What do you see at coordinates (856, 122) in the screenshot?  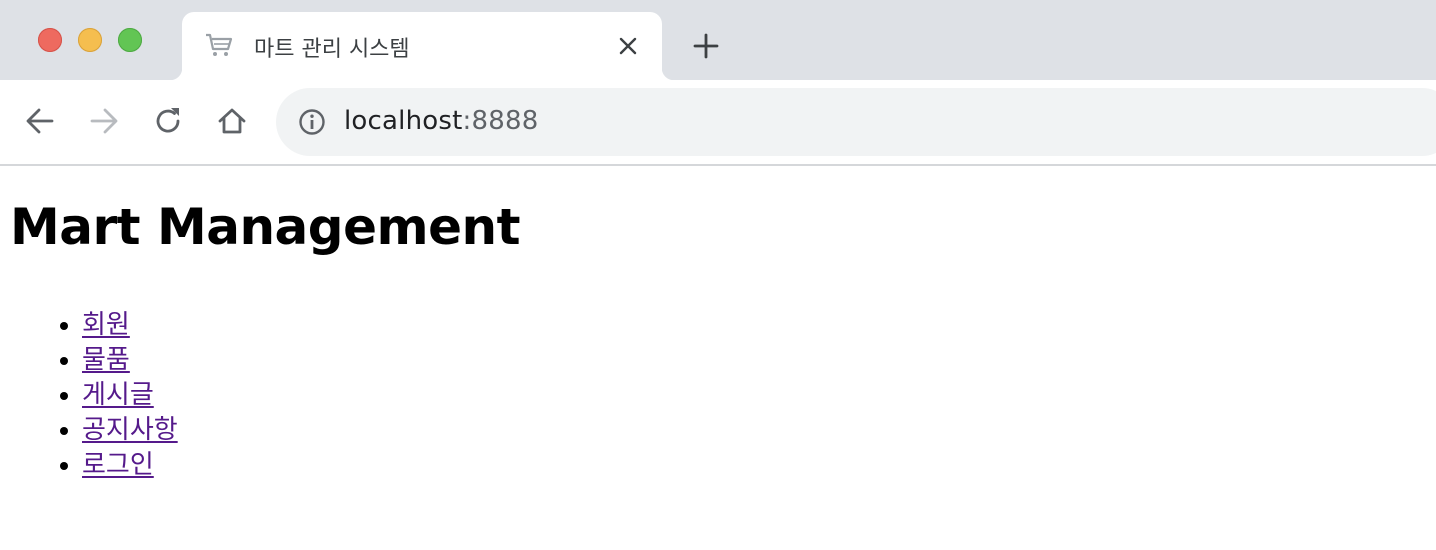 I see `address-bar: localhost:8888` at bounding box center [856, 122].